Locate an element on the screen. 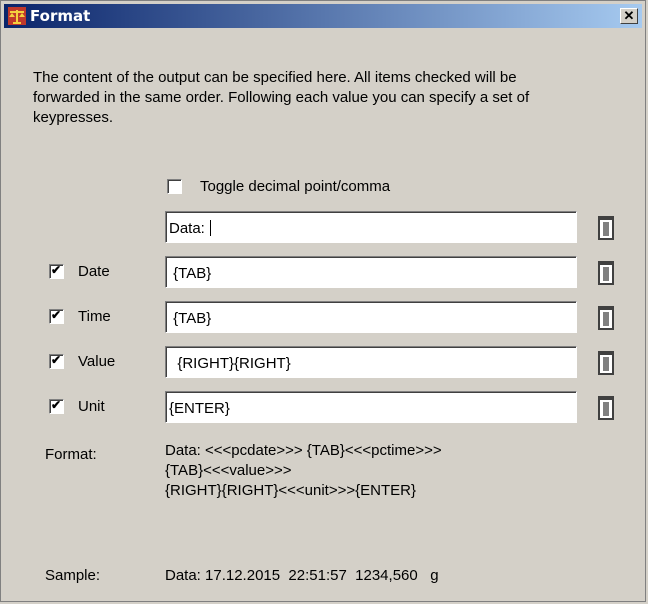 The height and width of the screenshot is (604, 648). date-field: {TAB} is located at coordinates (371, 272).